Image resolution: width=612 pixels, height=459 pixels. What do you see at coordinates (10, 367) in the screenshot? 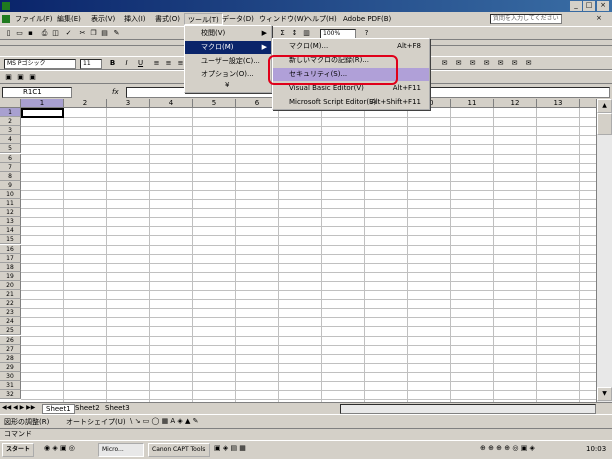
I see `row-header: 29` at bounding box center [10, 367].